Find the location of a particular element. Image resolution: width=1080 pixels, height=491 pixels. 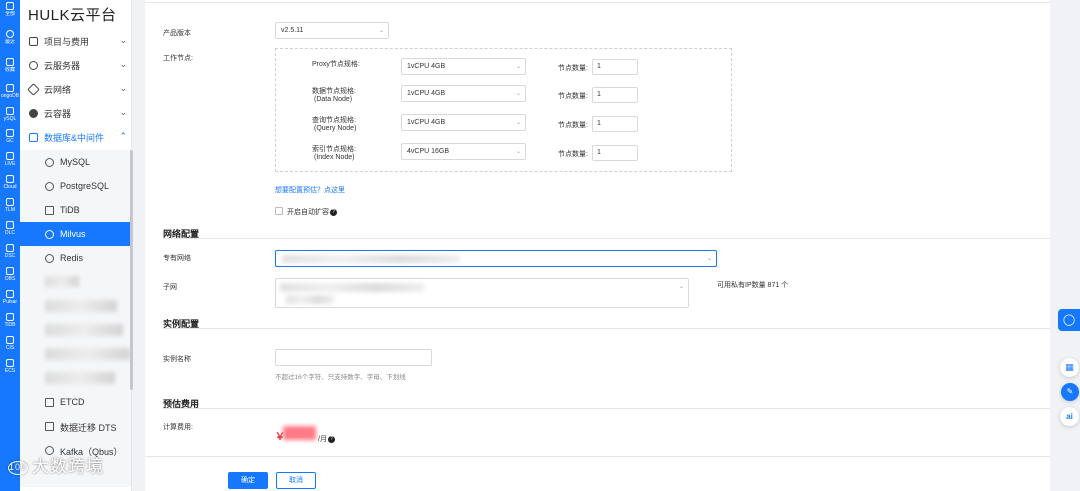

nav-item-milvus: Milvus is located at coordinates (75, 234).